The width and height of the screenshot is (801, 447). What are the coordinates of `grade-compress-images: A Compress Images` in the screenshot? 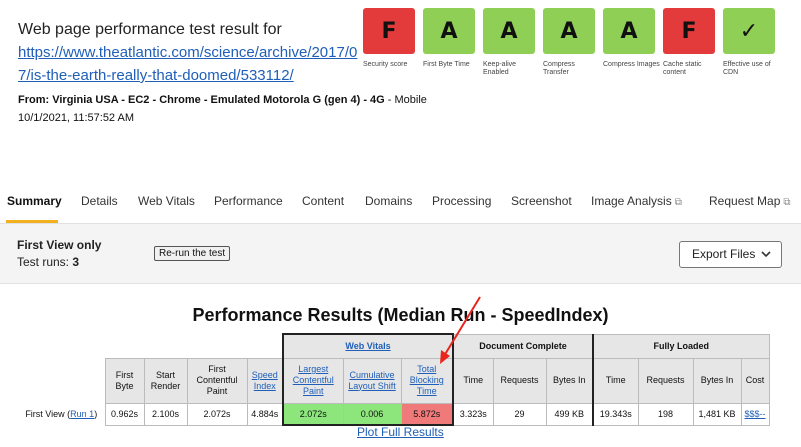 It's located at (631, 38).